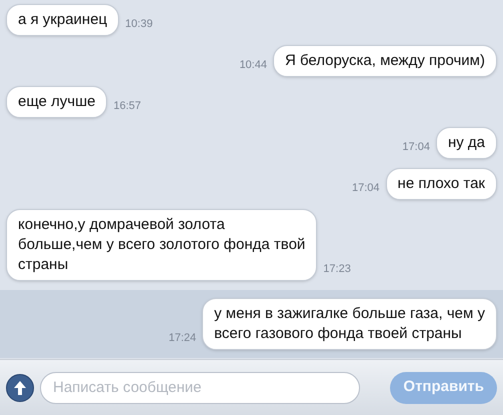  Describe the element at coordinates (162, 245) in the screenshot. I see `message-bubble: конечно,у домрачевой золота больше,чем у всего золотого фонда твой страны` at that location.